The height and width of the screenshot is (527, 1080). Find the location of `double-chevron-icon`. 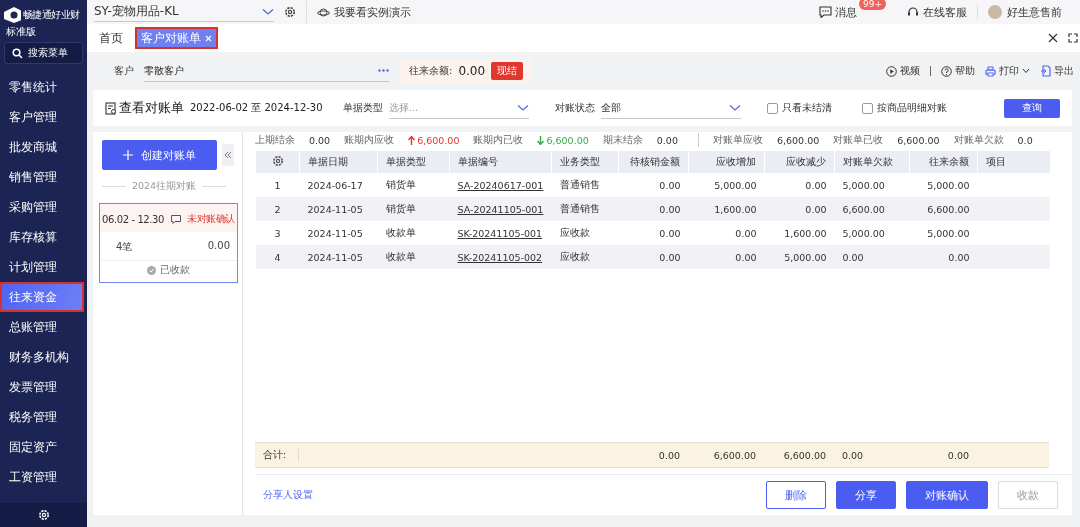

double-chevron-icon is located at coordinates (228, 155).